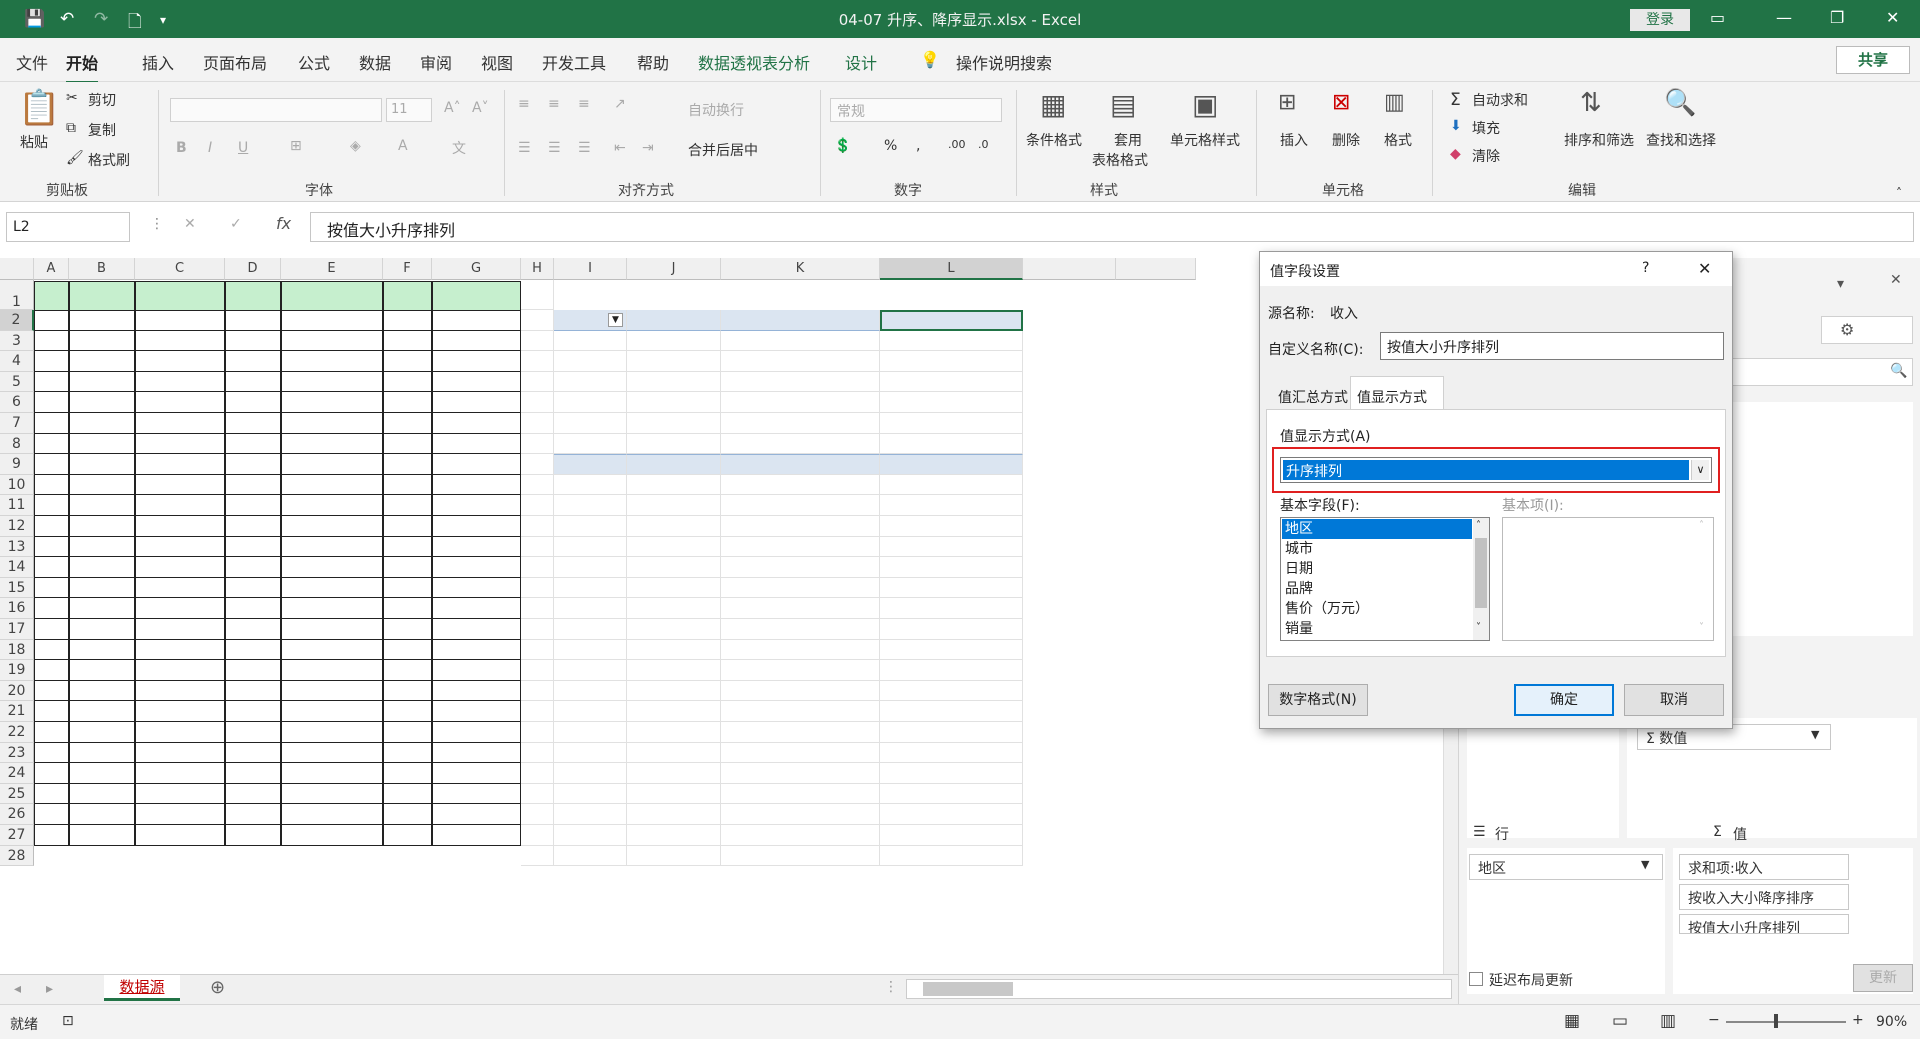 The image size is (1920, 1039). I want to click on column-header: L, so click(951, 269).